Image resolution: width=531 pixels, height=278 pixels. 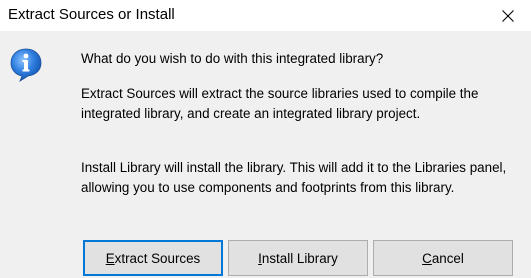 I want to click on close-icon, so click(x=508, y=15).